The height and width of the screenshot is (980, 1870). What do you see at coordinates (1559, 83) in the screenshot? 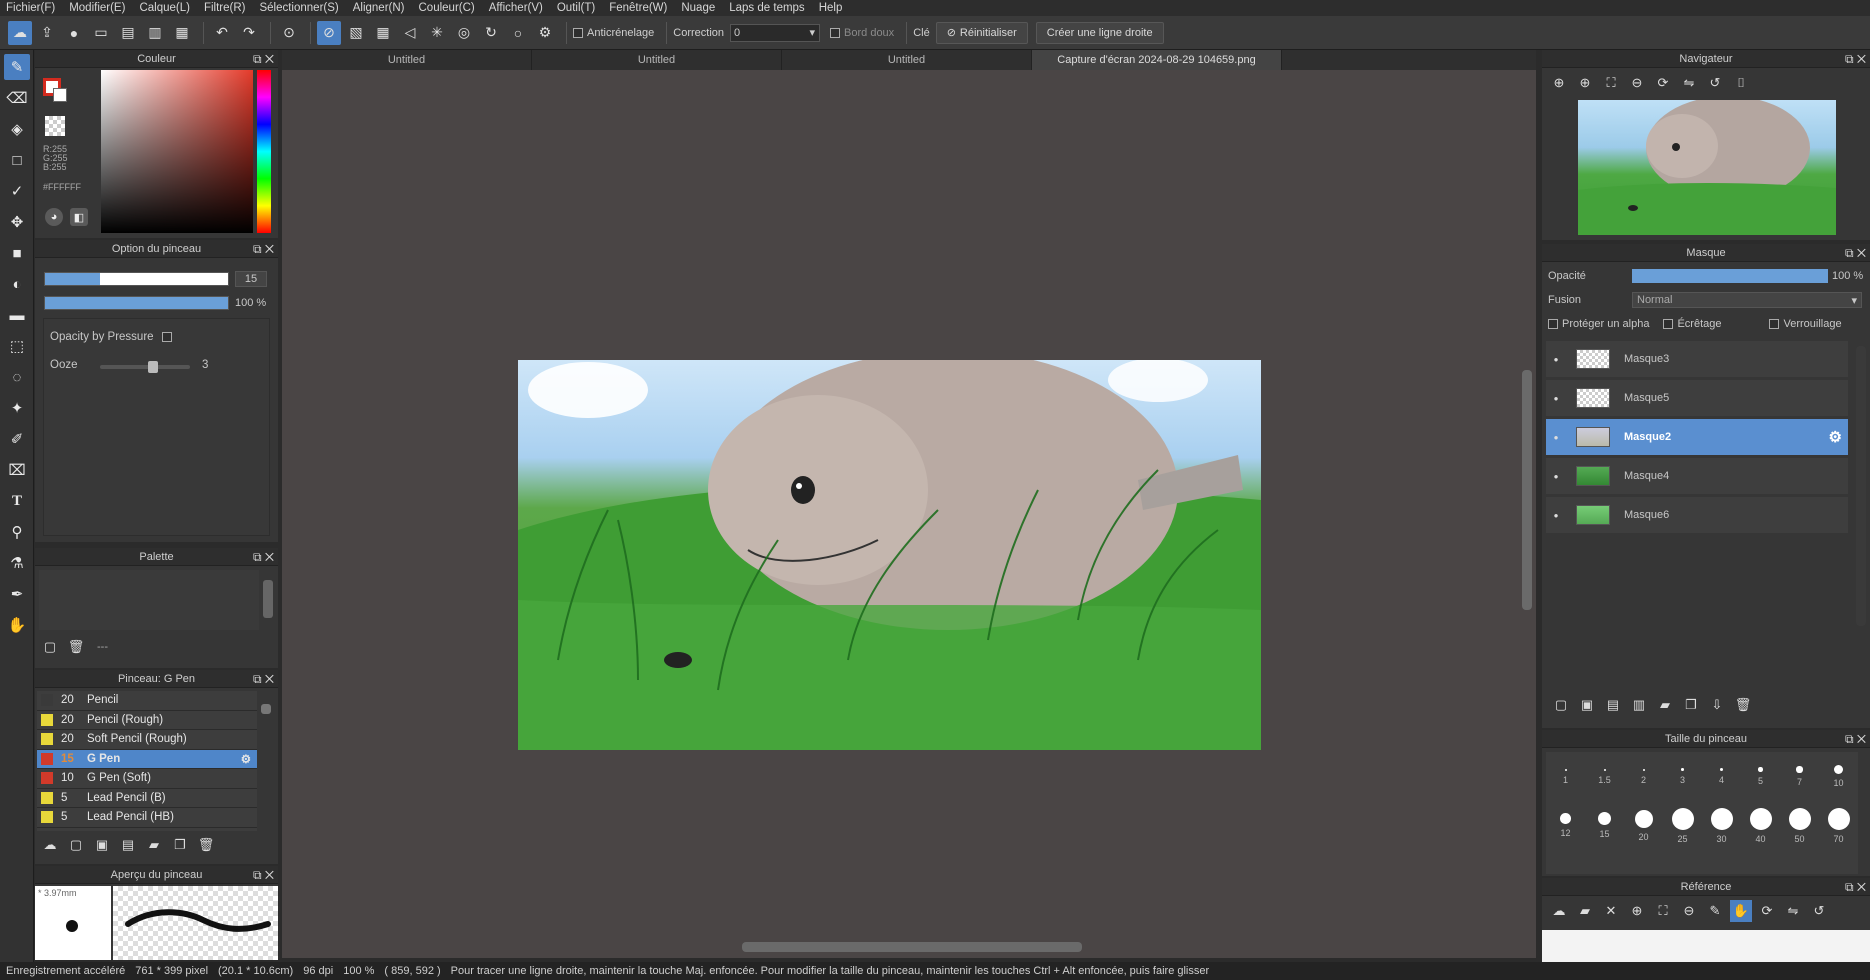
I see `zoom-in-icon: ⊕` at bounding box center [1559, 83].